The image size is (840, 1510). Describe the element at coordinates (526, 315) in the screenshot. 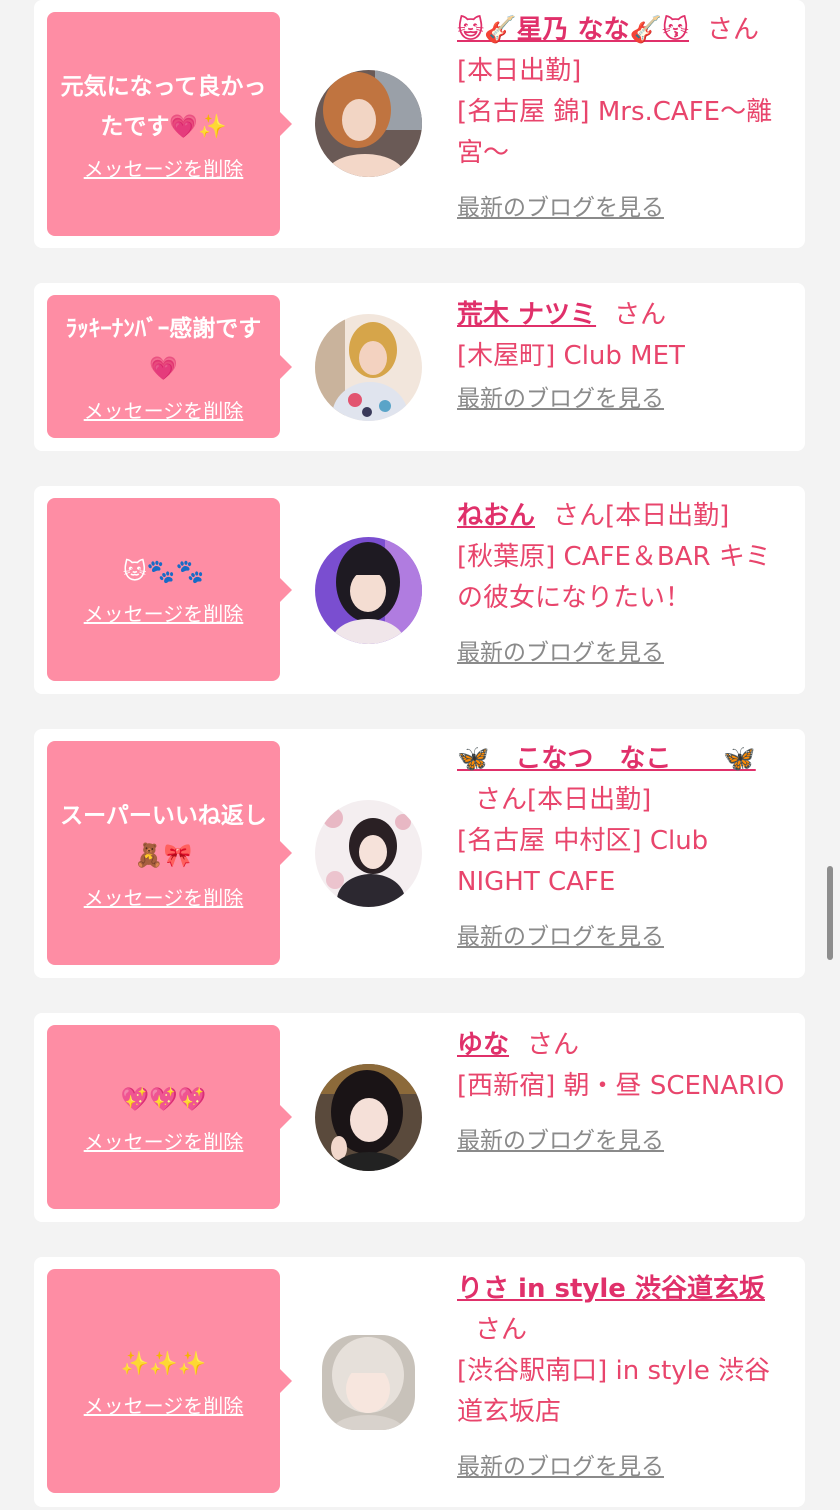

I see `cast-name-link: 荒木 ナツミ` at that location.